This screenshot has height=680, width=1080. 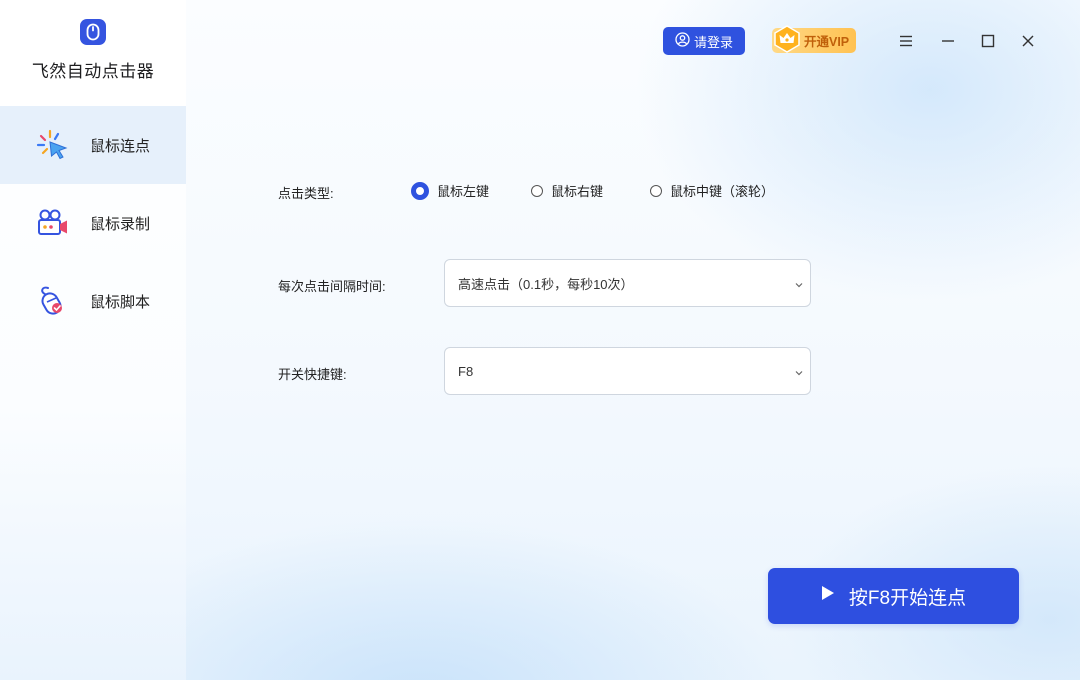 I want to click on app-name: 飞然自动点击器, so click(x=93, y=71).